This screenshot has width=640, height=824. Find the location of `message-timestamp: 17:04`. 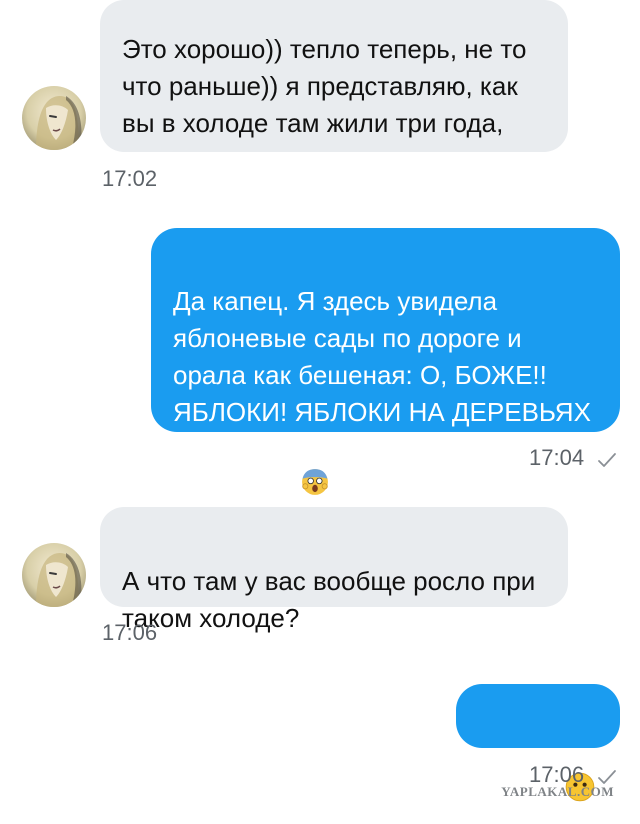

message-timestamp: 17:04 is located at coordinates (557, 457).